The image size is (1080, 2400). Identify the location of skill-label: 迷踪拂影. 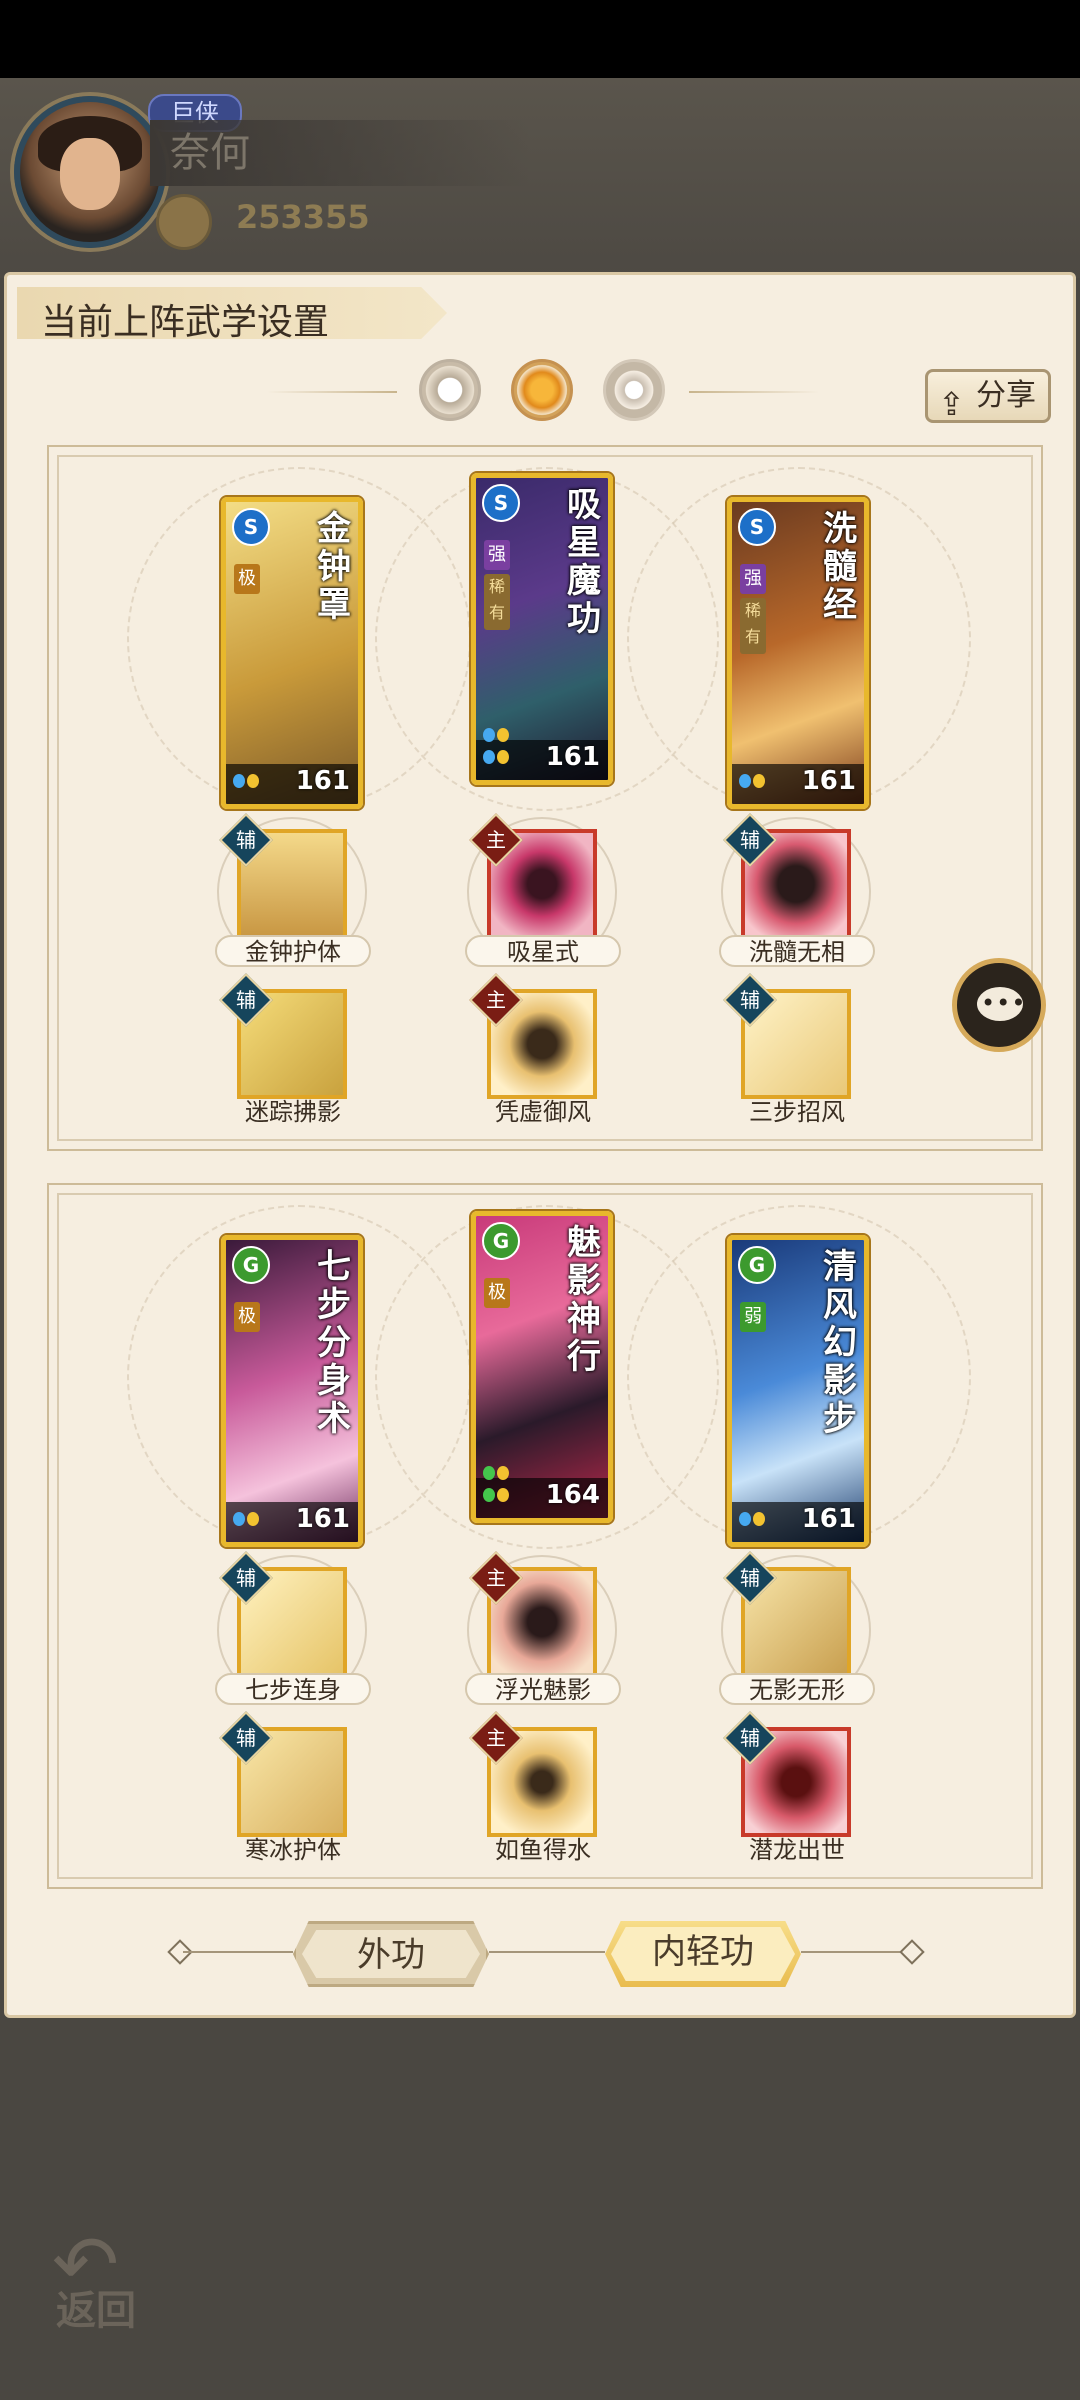
(293, 1112).